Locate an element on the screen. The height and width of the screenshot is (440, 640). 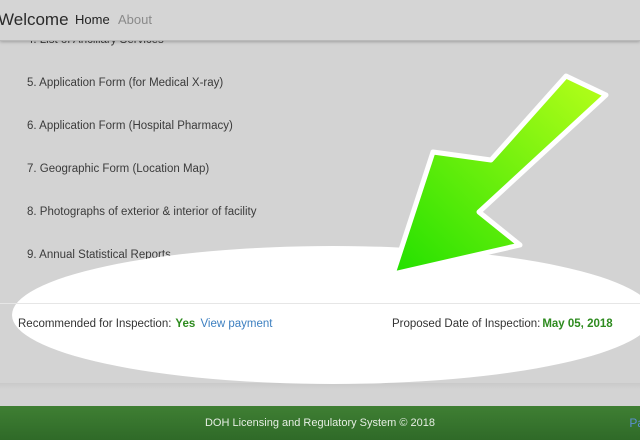
top-navbar: Welcome Home About is located at coordinates (320, 20).